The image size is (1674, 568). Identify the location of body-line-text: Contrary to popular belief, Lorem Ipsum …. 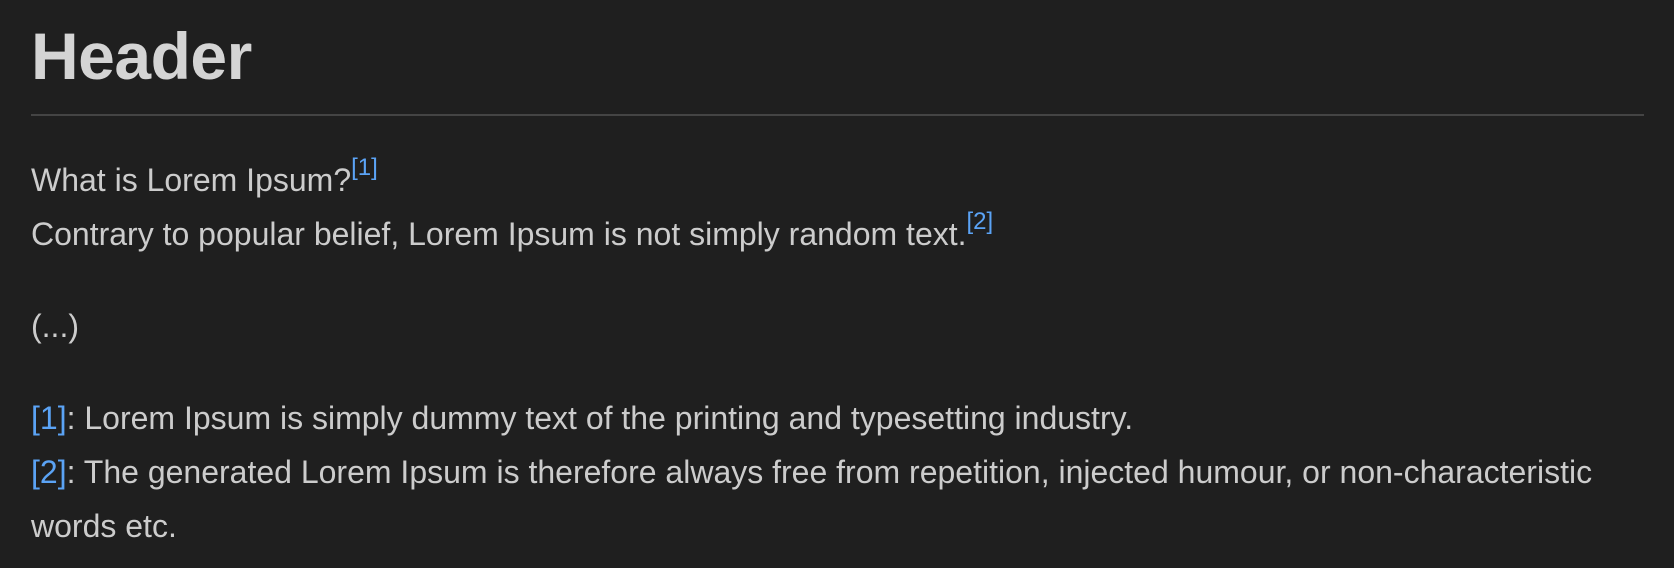
(499, 234).